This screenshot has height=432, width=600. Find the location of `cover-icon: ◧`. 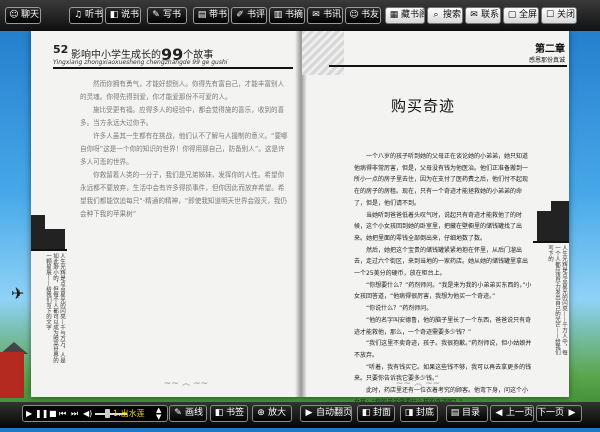

cover-icon: ◧ is located at coordinates (366, 413).